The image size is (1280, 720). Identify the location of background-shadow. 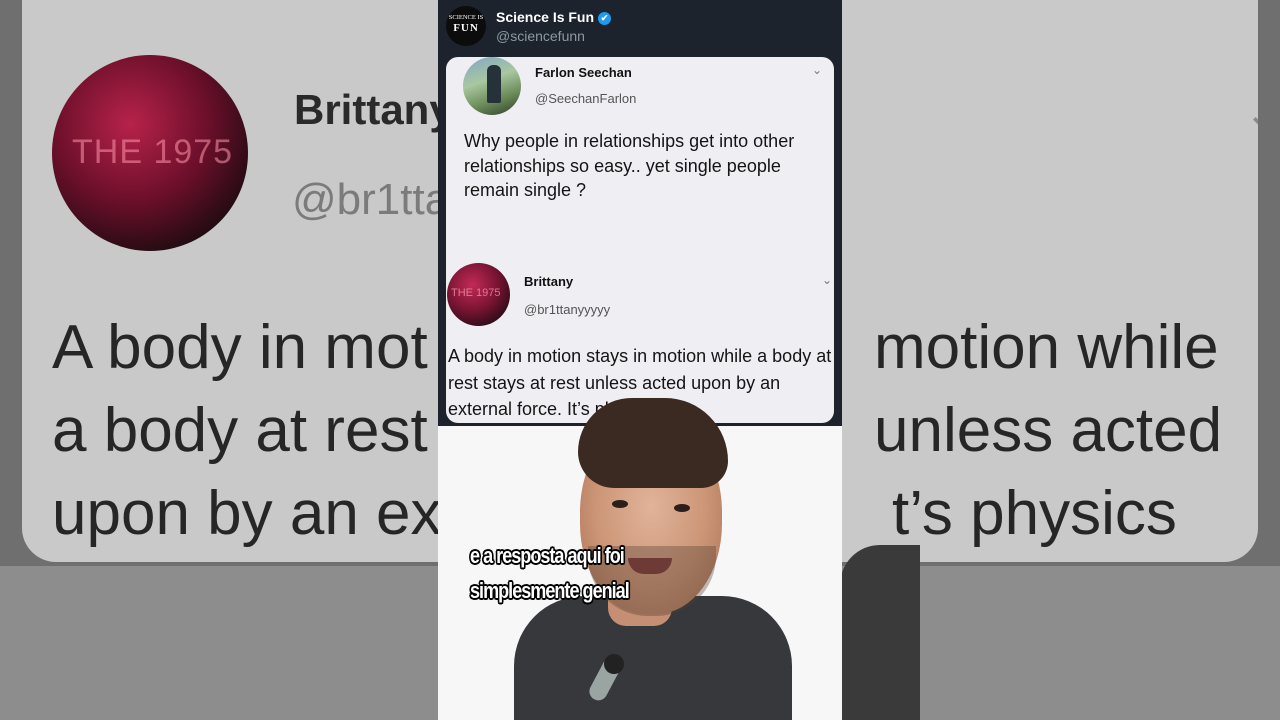
(880, 632).